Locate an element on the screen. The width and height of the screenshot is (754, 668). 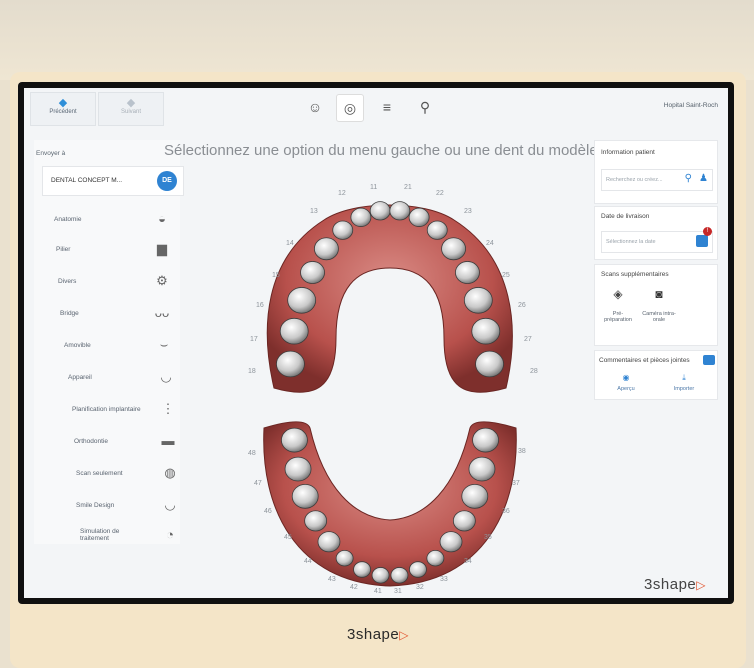
calendar-icon is located at coordinates (702, 241).